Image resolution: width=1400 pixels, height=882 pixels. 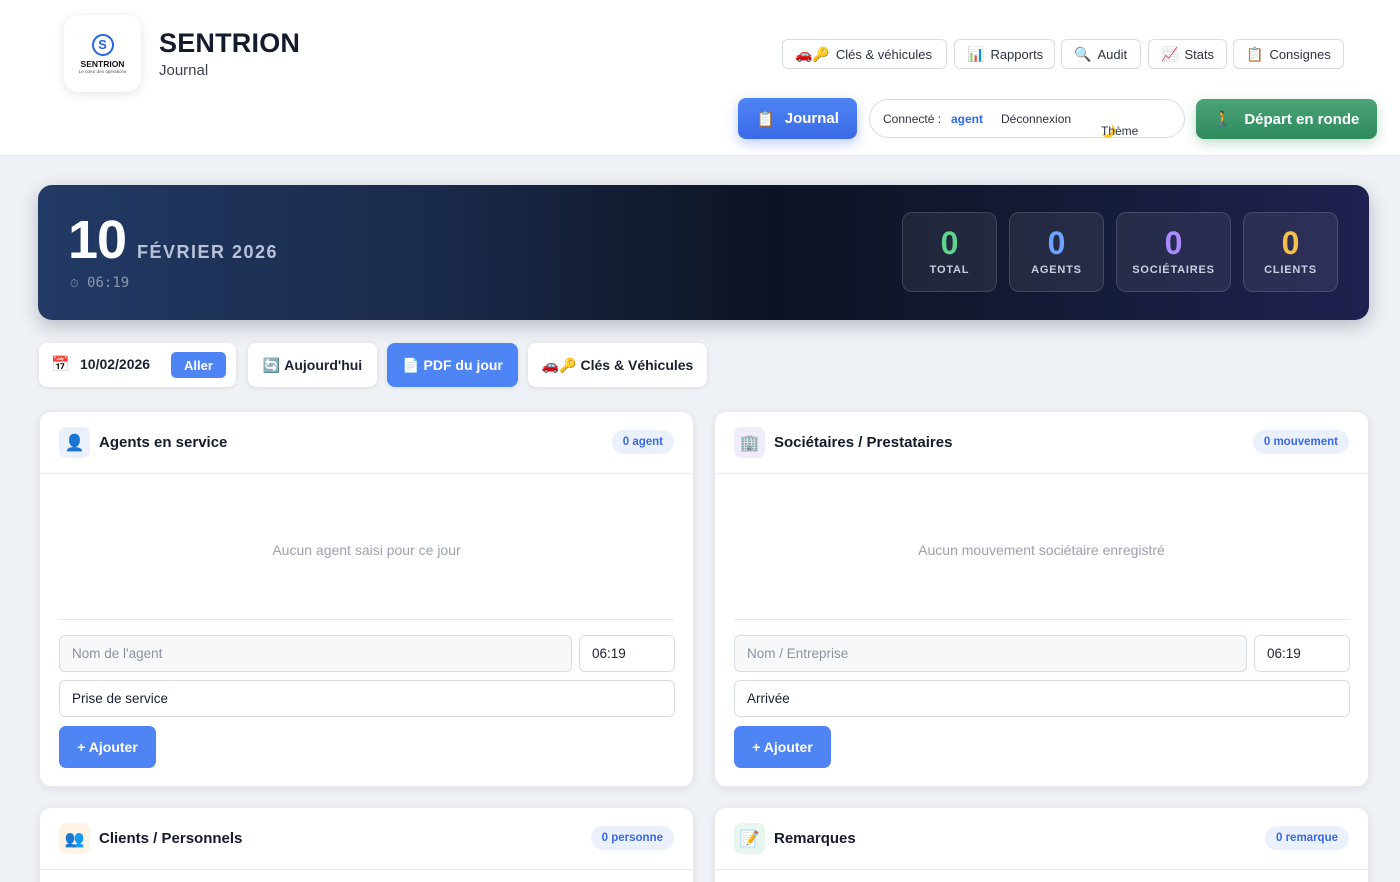 What do you see at coordinates (949, 270) in the screenshot?
I see `stat-label: TOTAL` at bounding box center [949, 270].